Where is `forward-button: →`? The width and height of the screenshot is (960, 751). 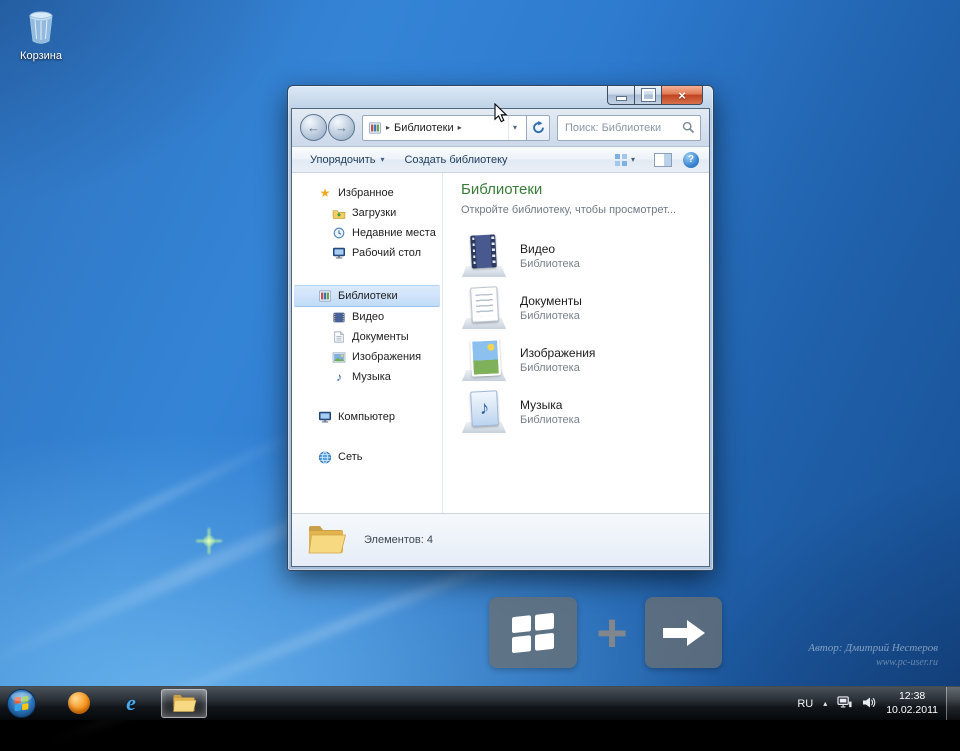 forward-button: → is located at coordinates (341, 127).